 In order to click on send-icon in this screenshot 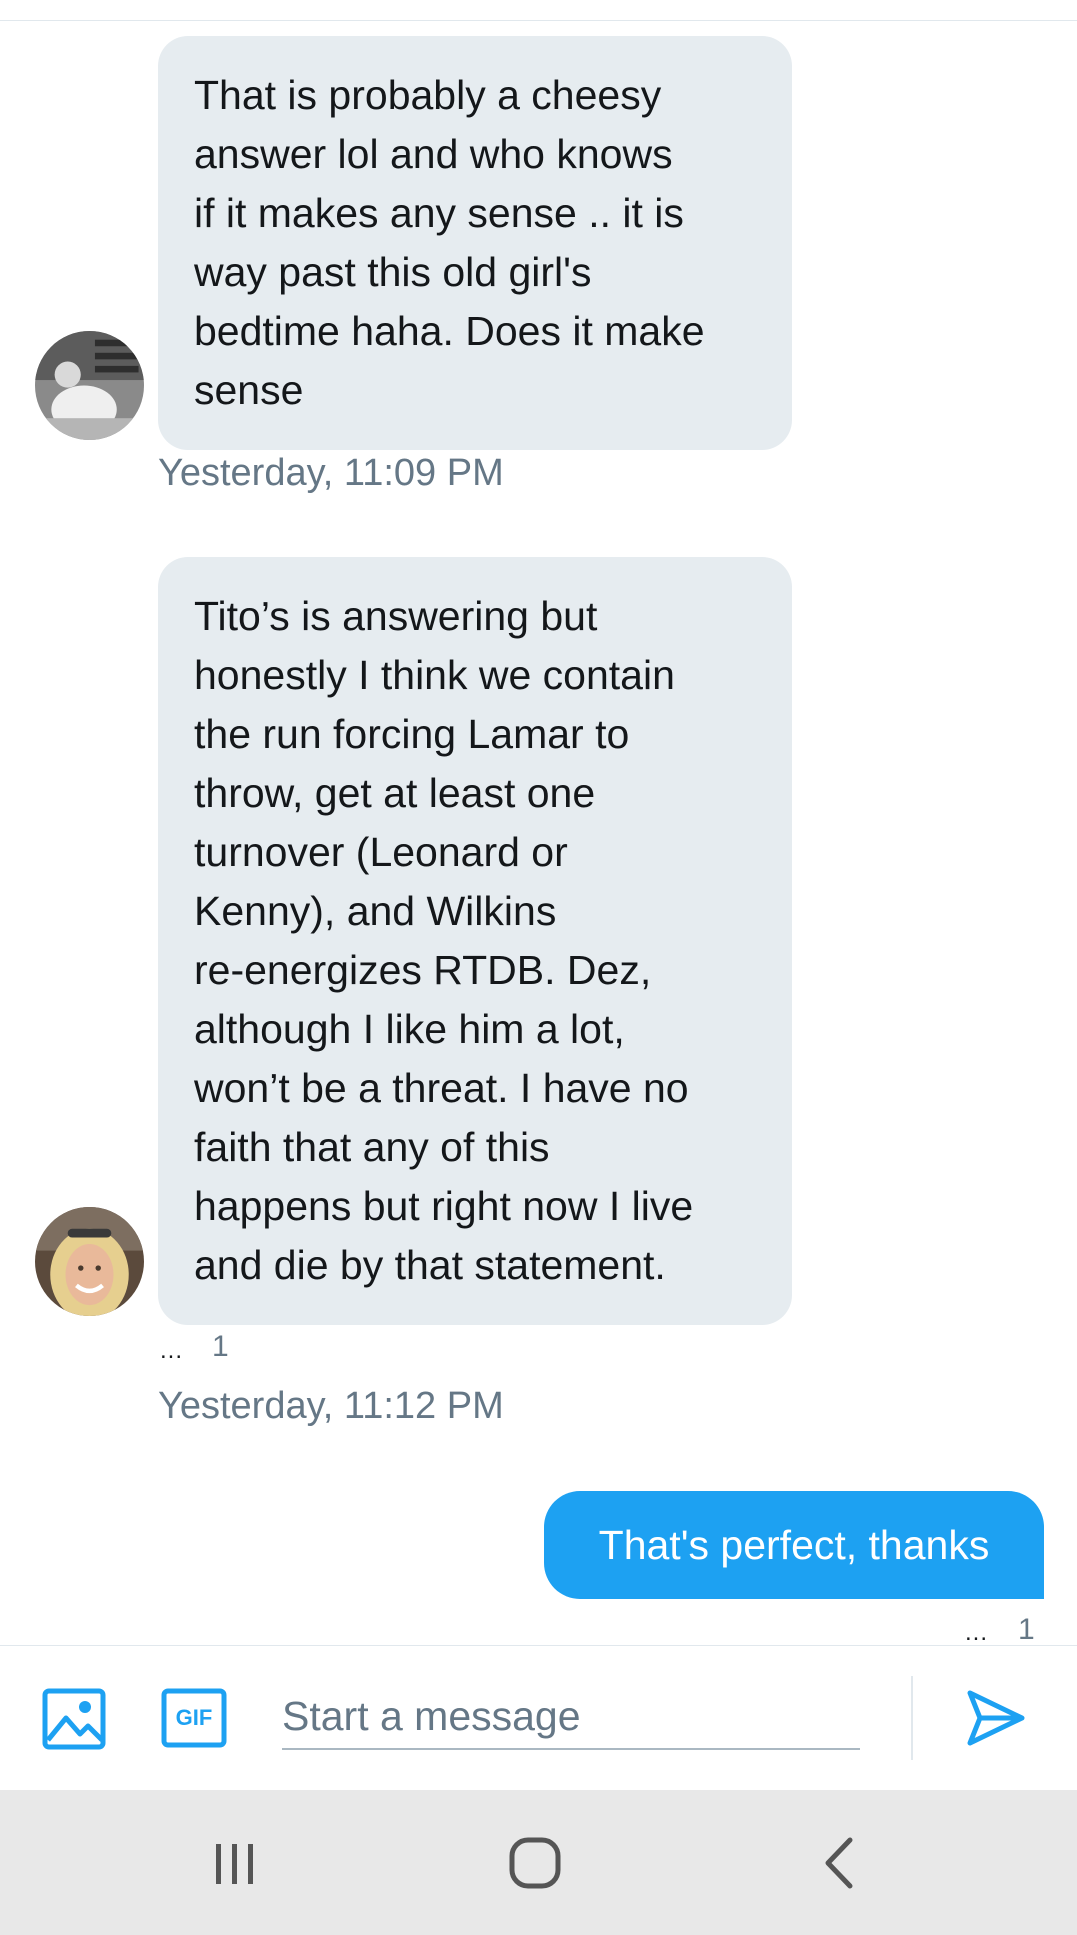, I will do `click(996, 1718)`.